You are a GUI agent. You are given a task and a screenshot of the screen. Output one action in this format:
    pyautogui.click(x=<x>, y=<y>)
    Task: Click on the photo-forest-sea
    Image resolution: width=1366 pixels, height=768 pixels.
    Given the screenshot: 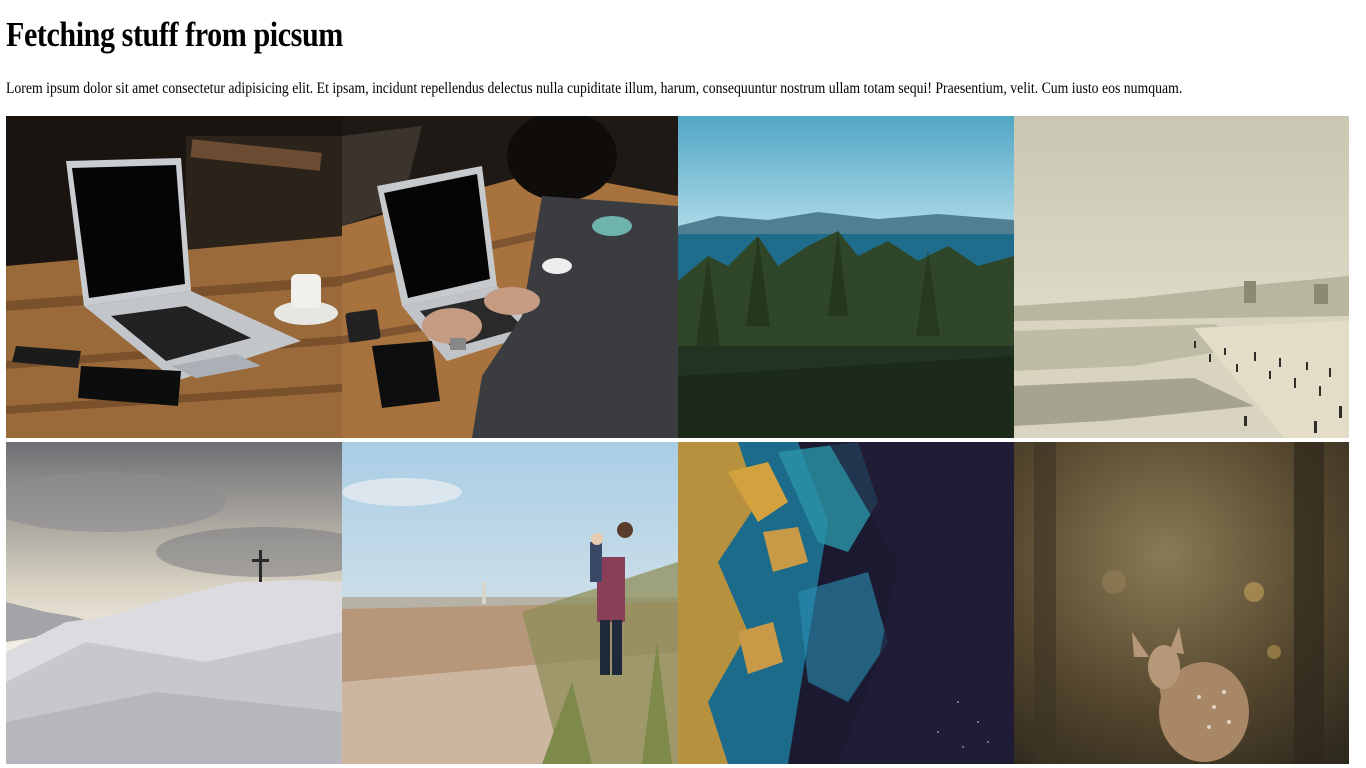 What is the action you would take?
    pyautogui.click(x=846, y=277)
    